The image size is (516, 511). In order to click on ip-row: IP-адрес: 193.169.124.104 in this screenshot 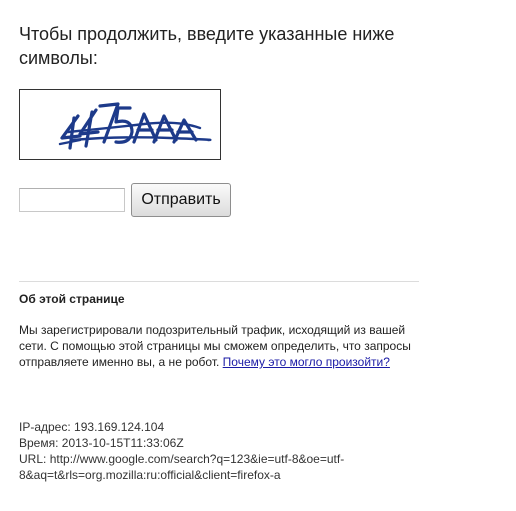, I will do `click(209, 427)`.